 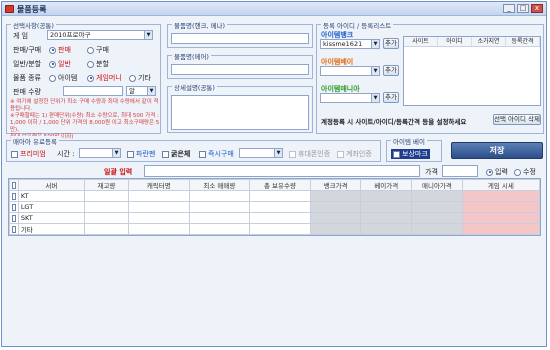 What do you see at coordinates (21, 36) in the screenshot?
I see `game-label: 게 임` at bounding box center [21, 36].